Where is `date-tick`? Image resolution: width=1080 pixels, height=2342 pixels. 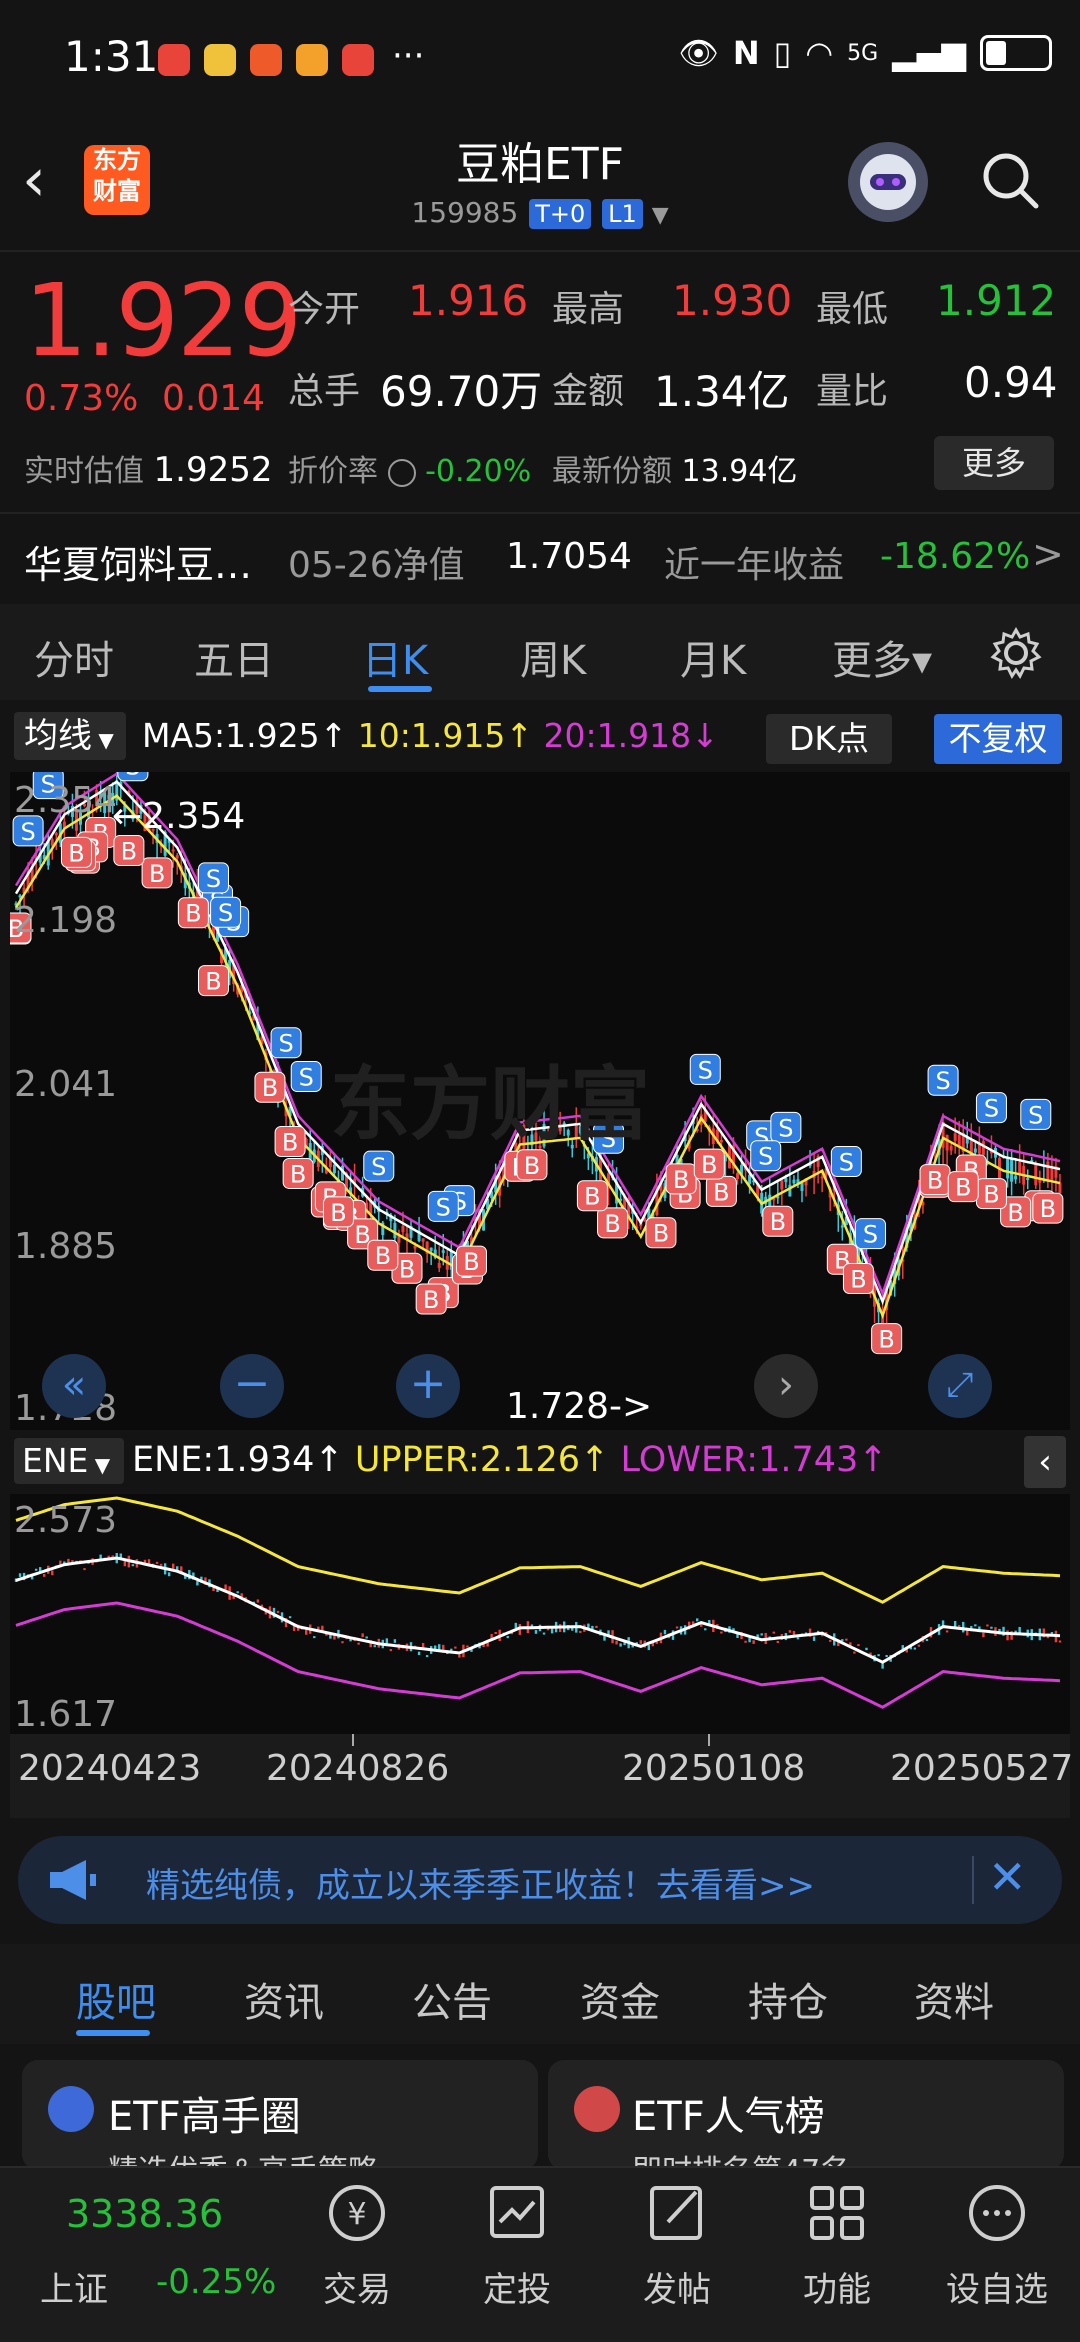
date-tick is located at coordinates (353, 1740).